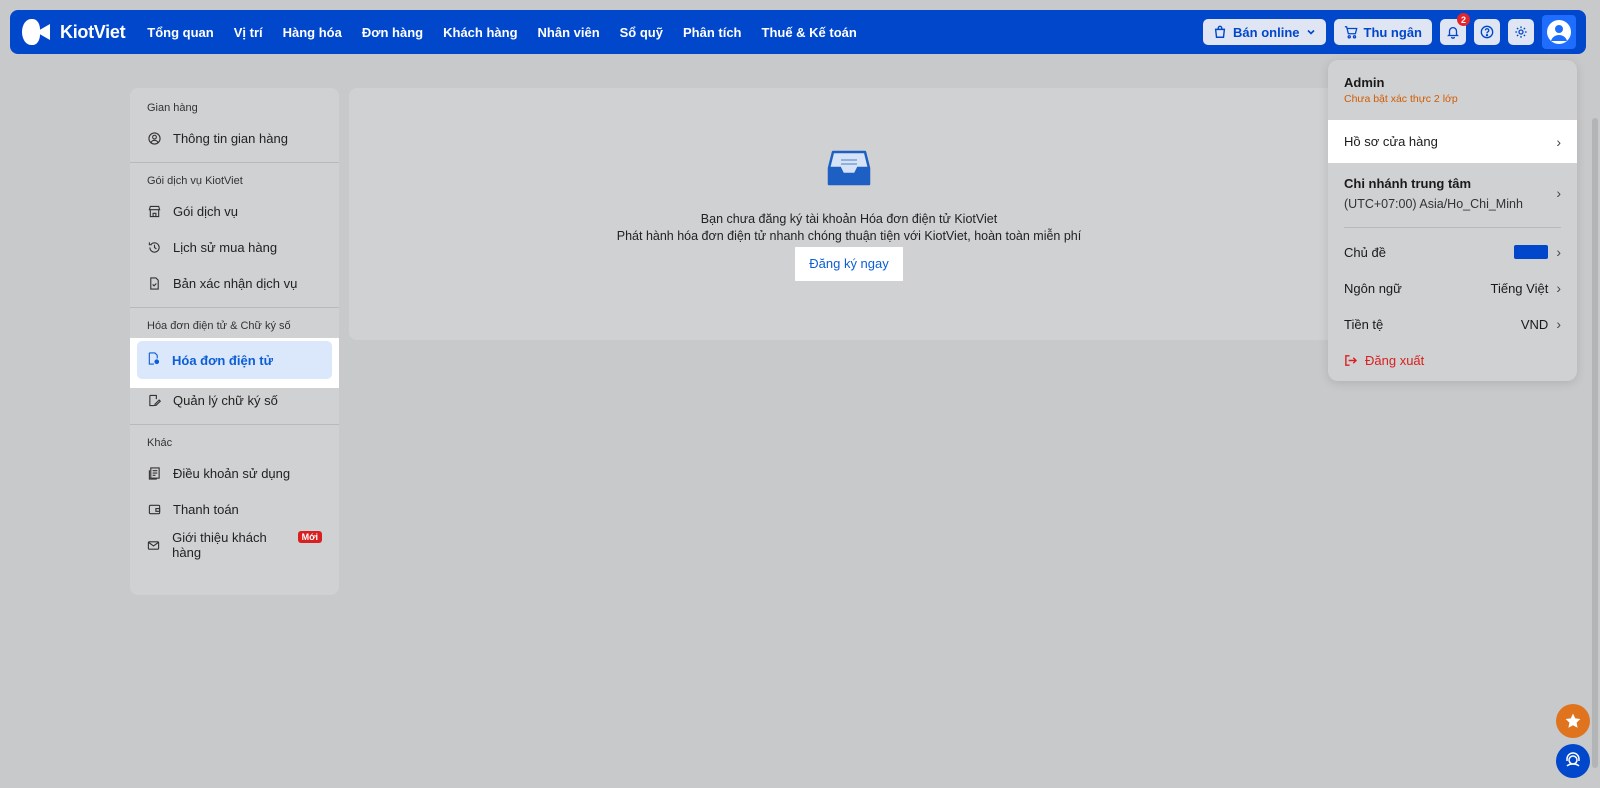 The width and height of the screenshot is (1600, 788). Describe the element at coordinates (153, 545) in the screenshot. I see `mail-icon` at that location.